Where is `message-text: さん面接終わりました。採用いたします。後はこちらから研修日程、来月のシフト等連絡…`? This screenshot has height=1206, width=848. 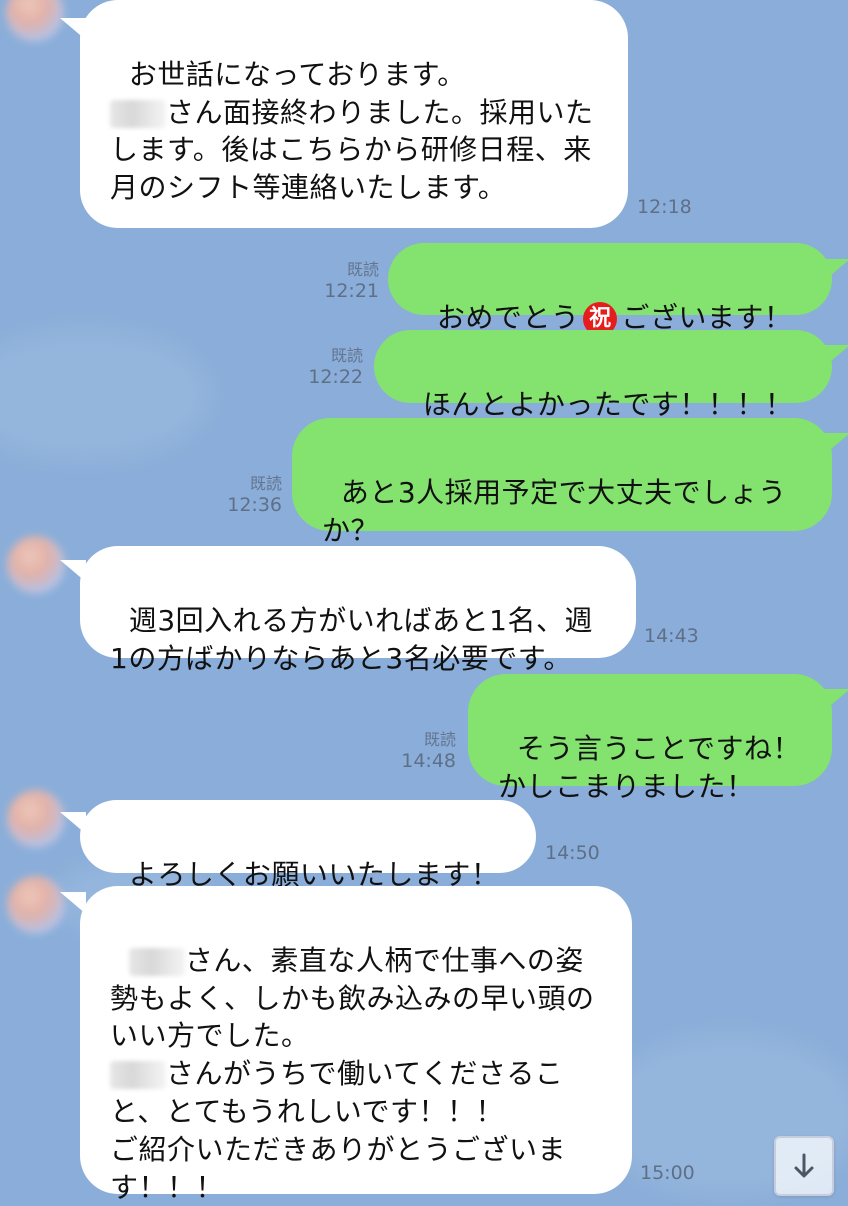
message-text: さん面接終わりました。採用いたします。後はこちらから研修日程、来月のシフト等連絡… is located at coordinates (352, 150).